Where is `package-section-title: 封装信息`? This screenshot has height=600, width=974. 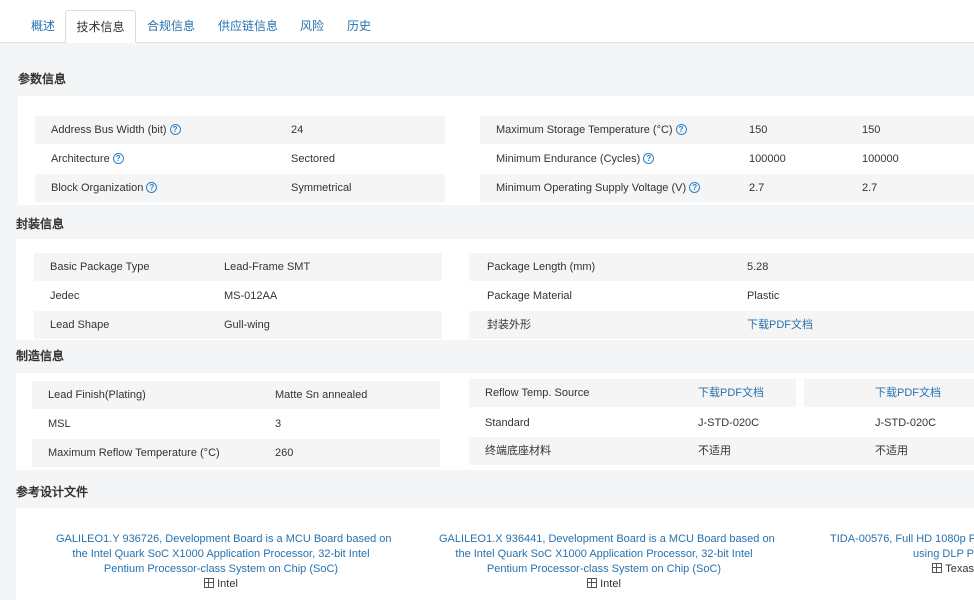 package-section-title: 封装信息 is located at coordinates (40, 224).